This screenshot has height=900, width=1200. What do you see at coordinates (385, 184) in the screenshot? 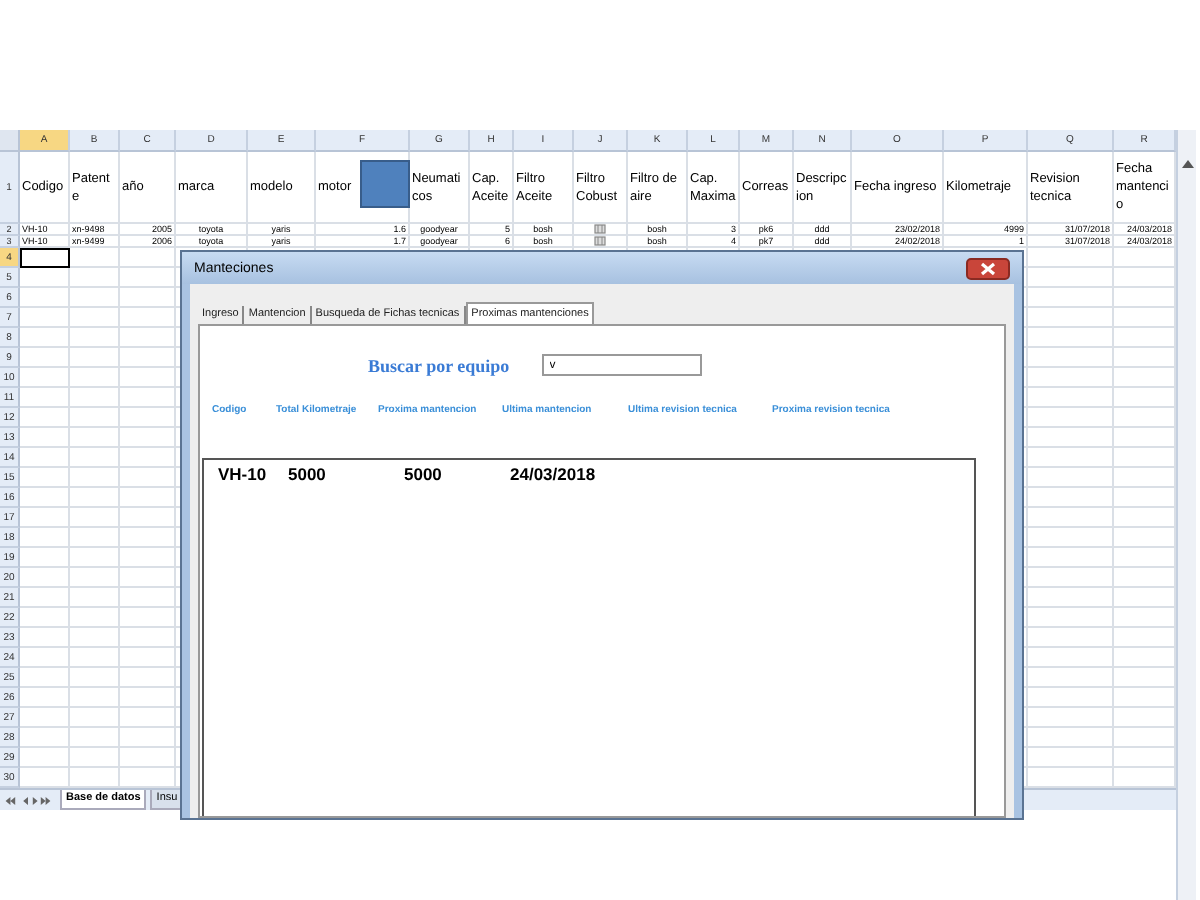
I see `rectangle-shape` at bounding box center [385, 184].